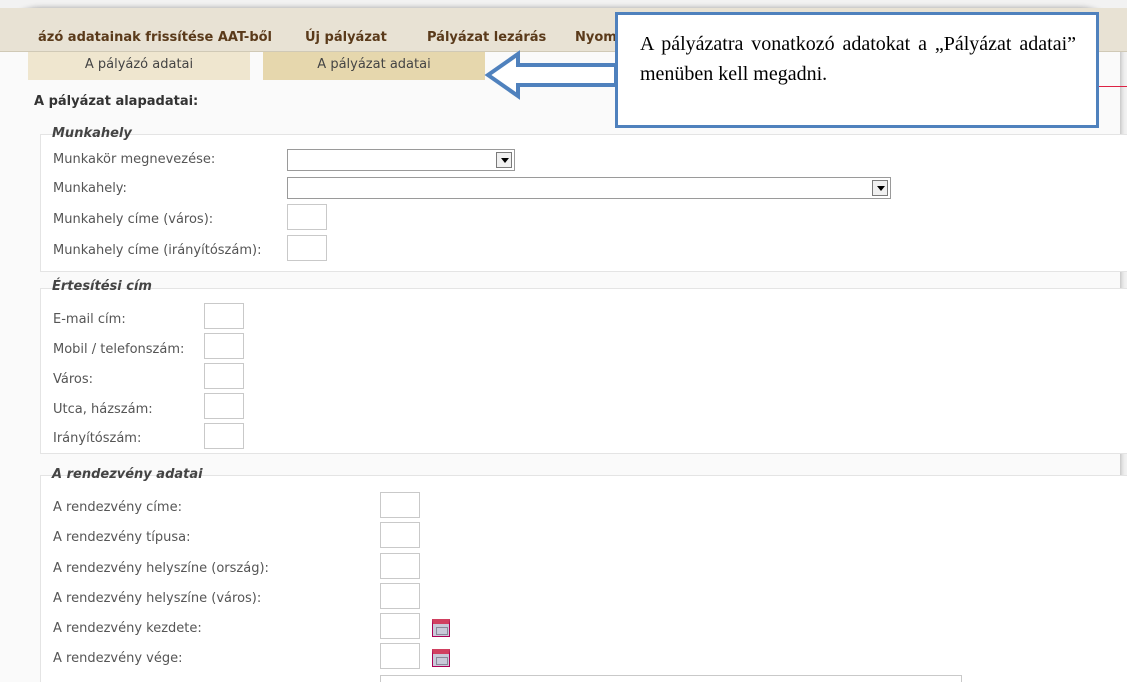 The image size is (1127, 682). Describe the element at coordinates (155, 37) in the screenshot. I see `menu-item-refresh-from-aat: ázó adatainak frissítése AAT-ből` at that location.